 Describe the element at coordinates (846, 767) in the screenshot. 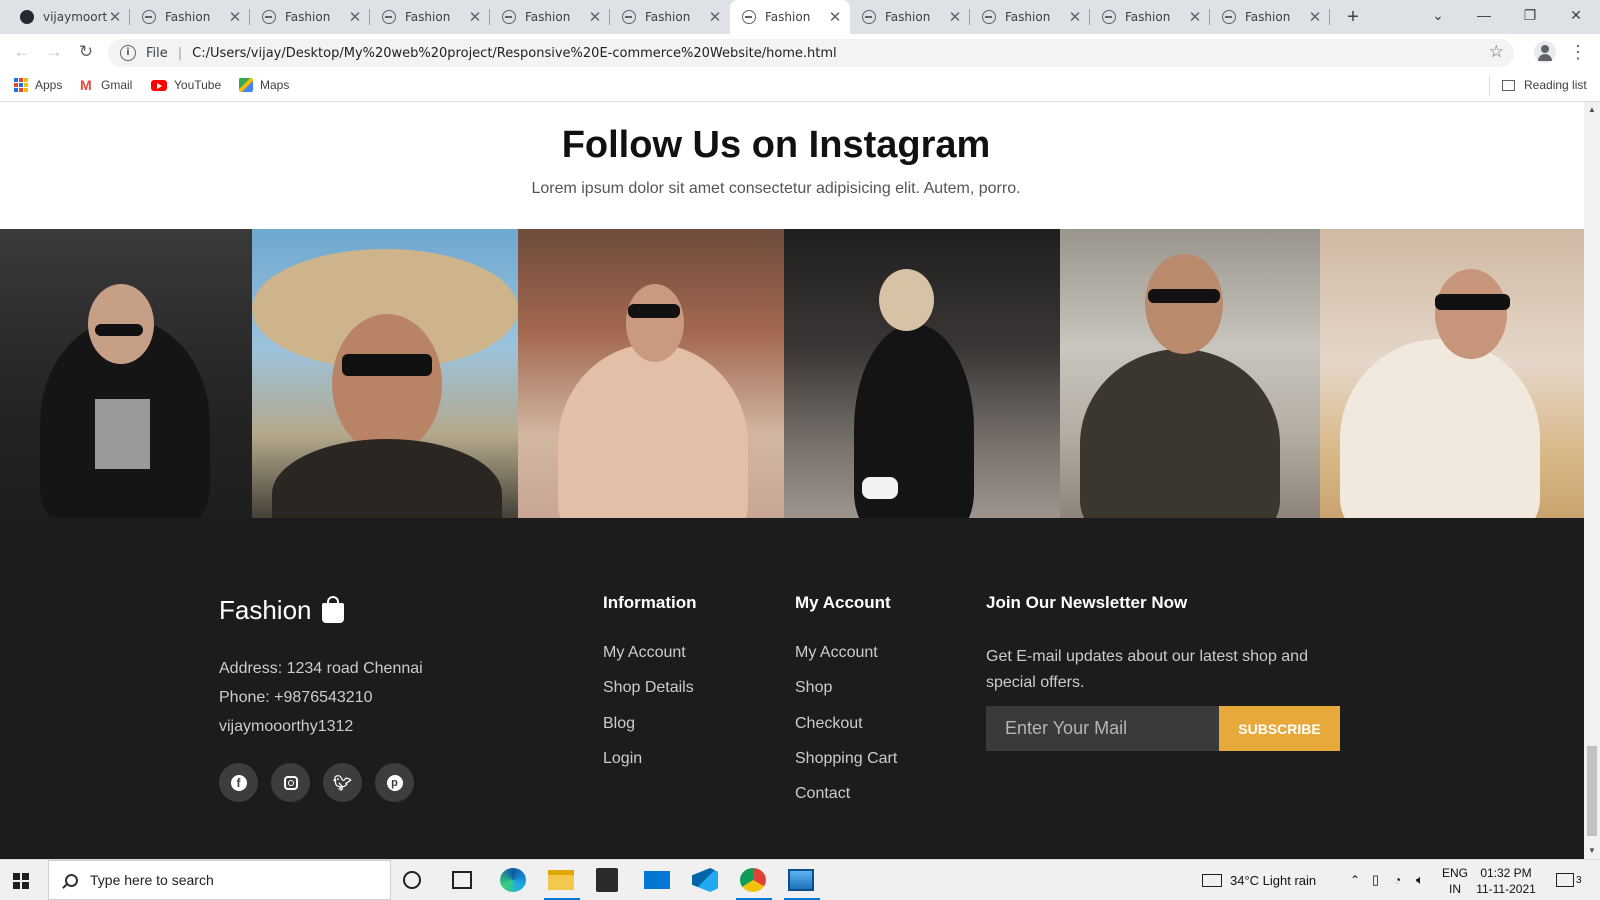

I see `footer-link: Shopping Cart` at that location.